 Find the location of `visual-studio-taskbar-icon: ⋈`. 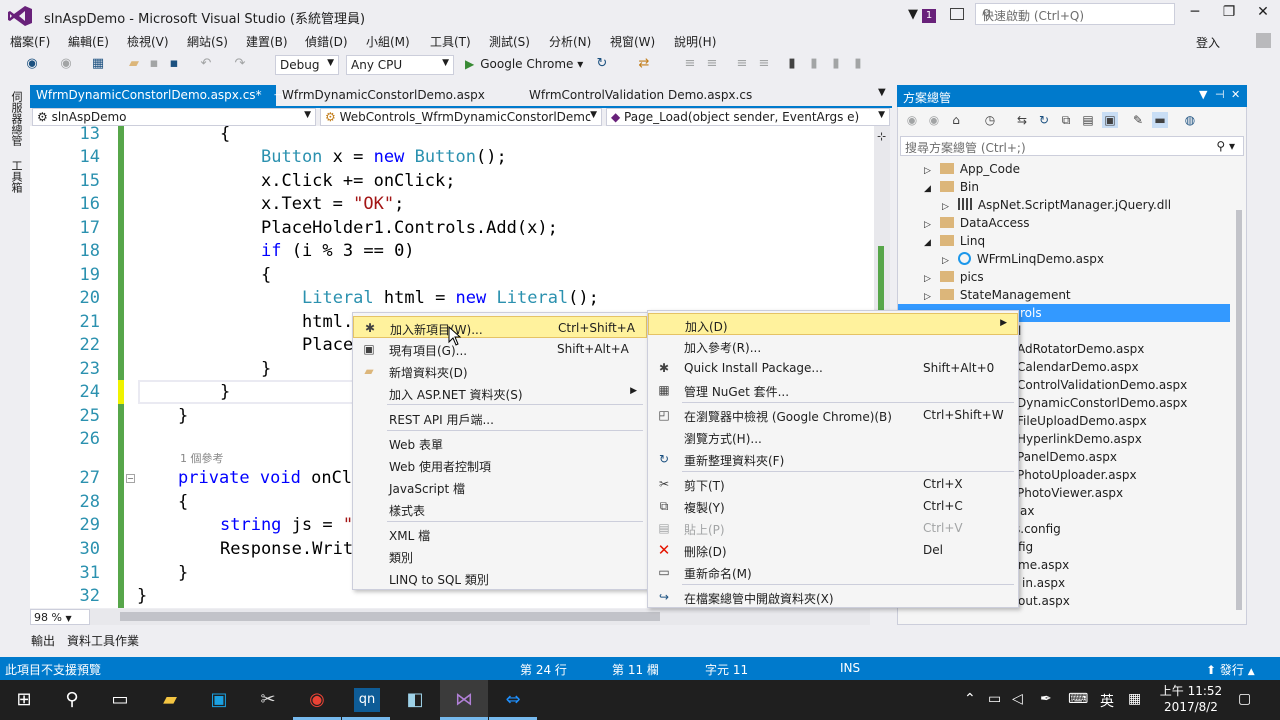

visual-studio-taskbar-icon: ⋈ is located at coordinates (464, 700).